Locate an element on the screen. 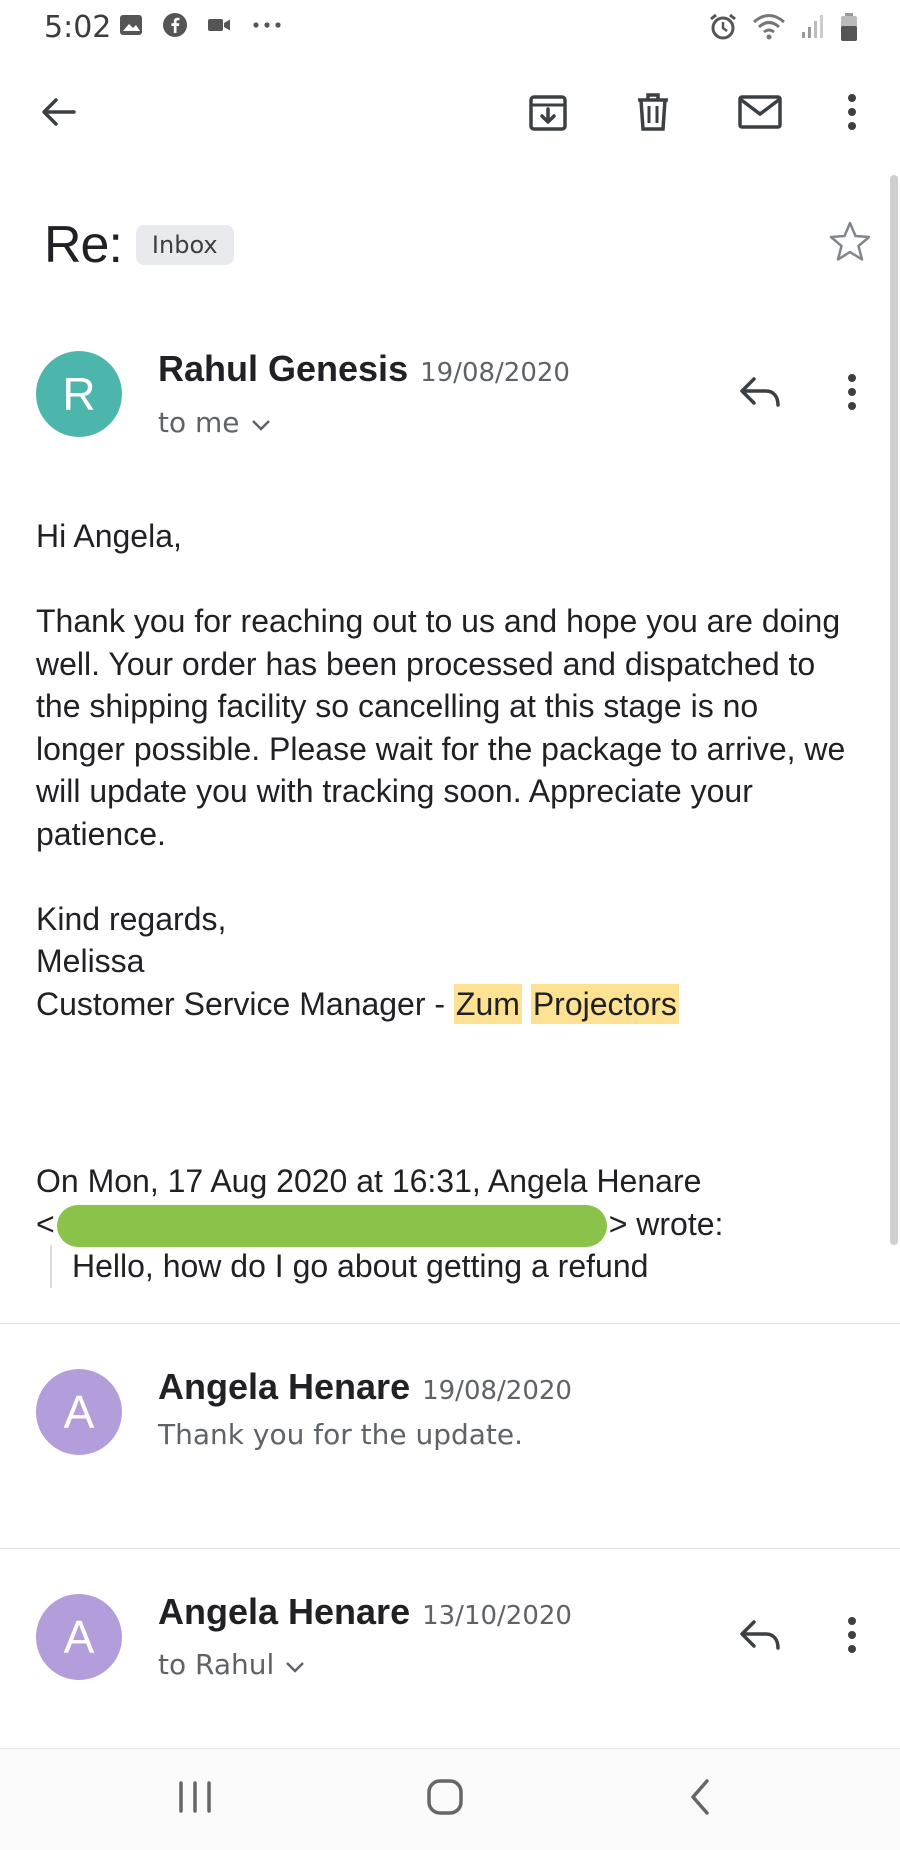  archive-icon is located at coordinates (548, 114).